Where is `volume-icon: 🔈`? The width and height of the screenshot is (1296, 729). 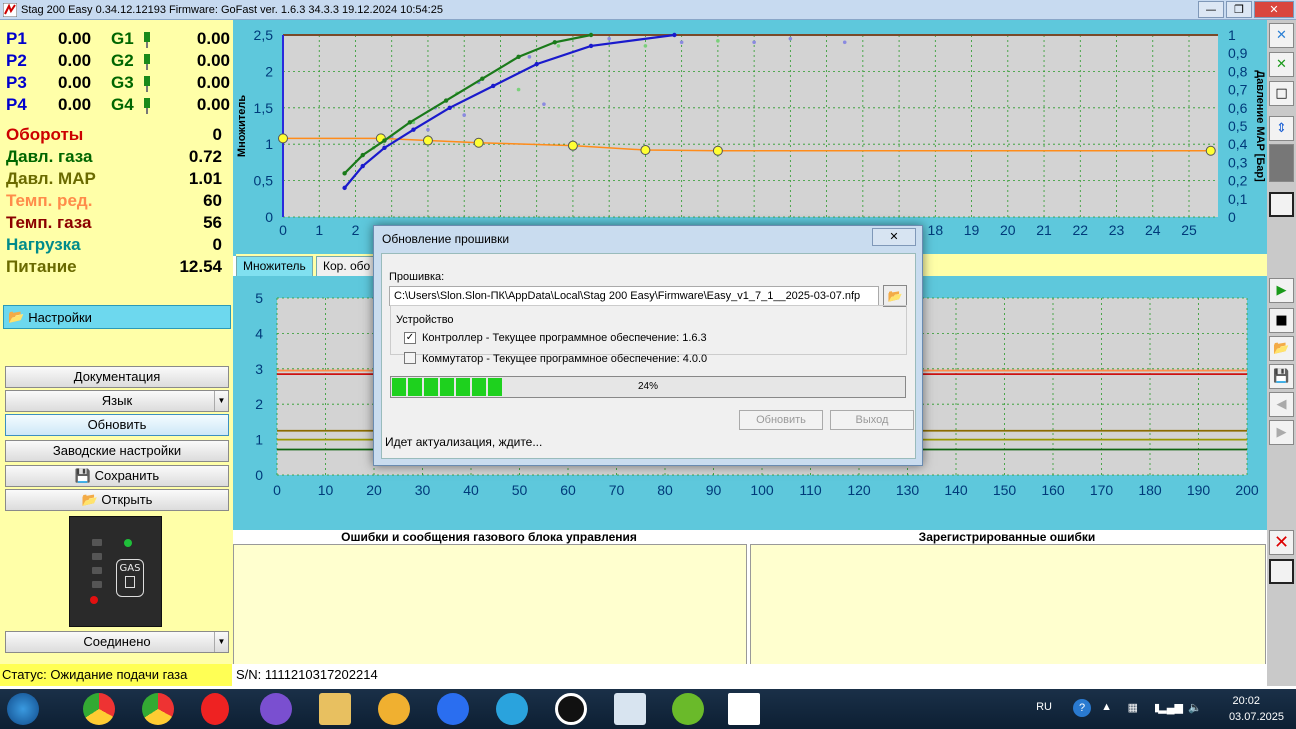 volume-icon: 🔈 is located at coordinates (1195, 707).